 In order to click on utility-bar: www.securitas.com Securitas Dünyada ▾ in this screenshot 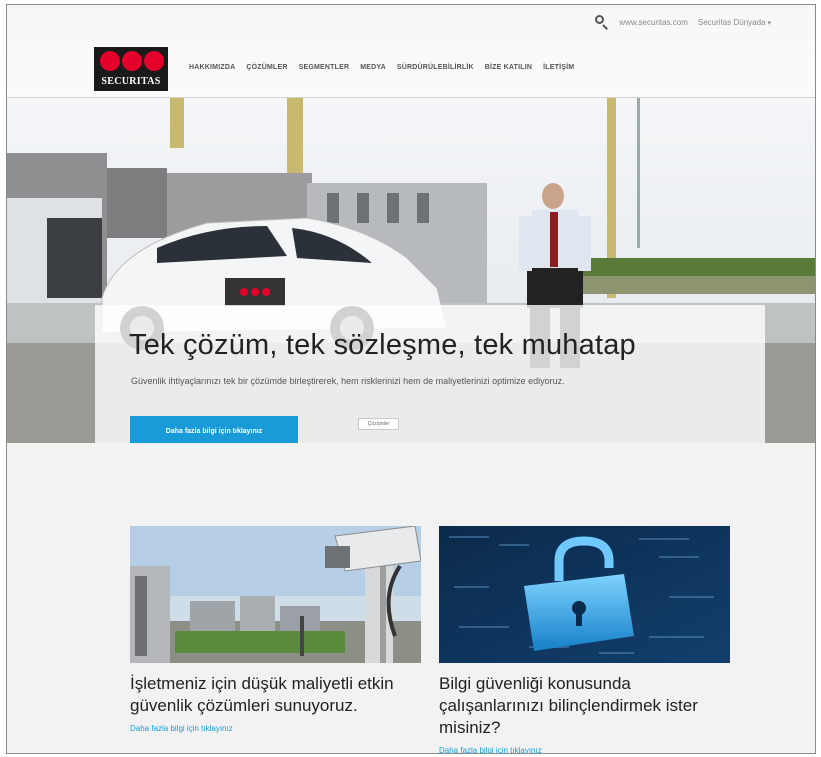, I will do `click(682, 22)`.